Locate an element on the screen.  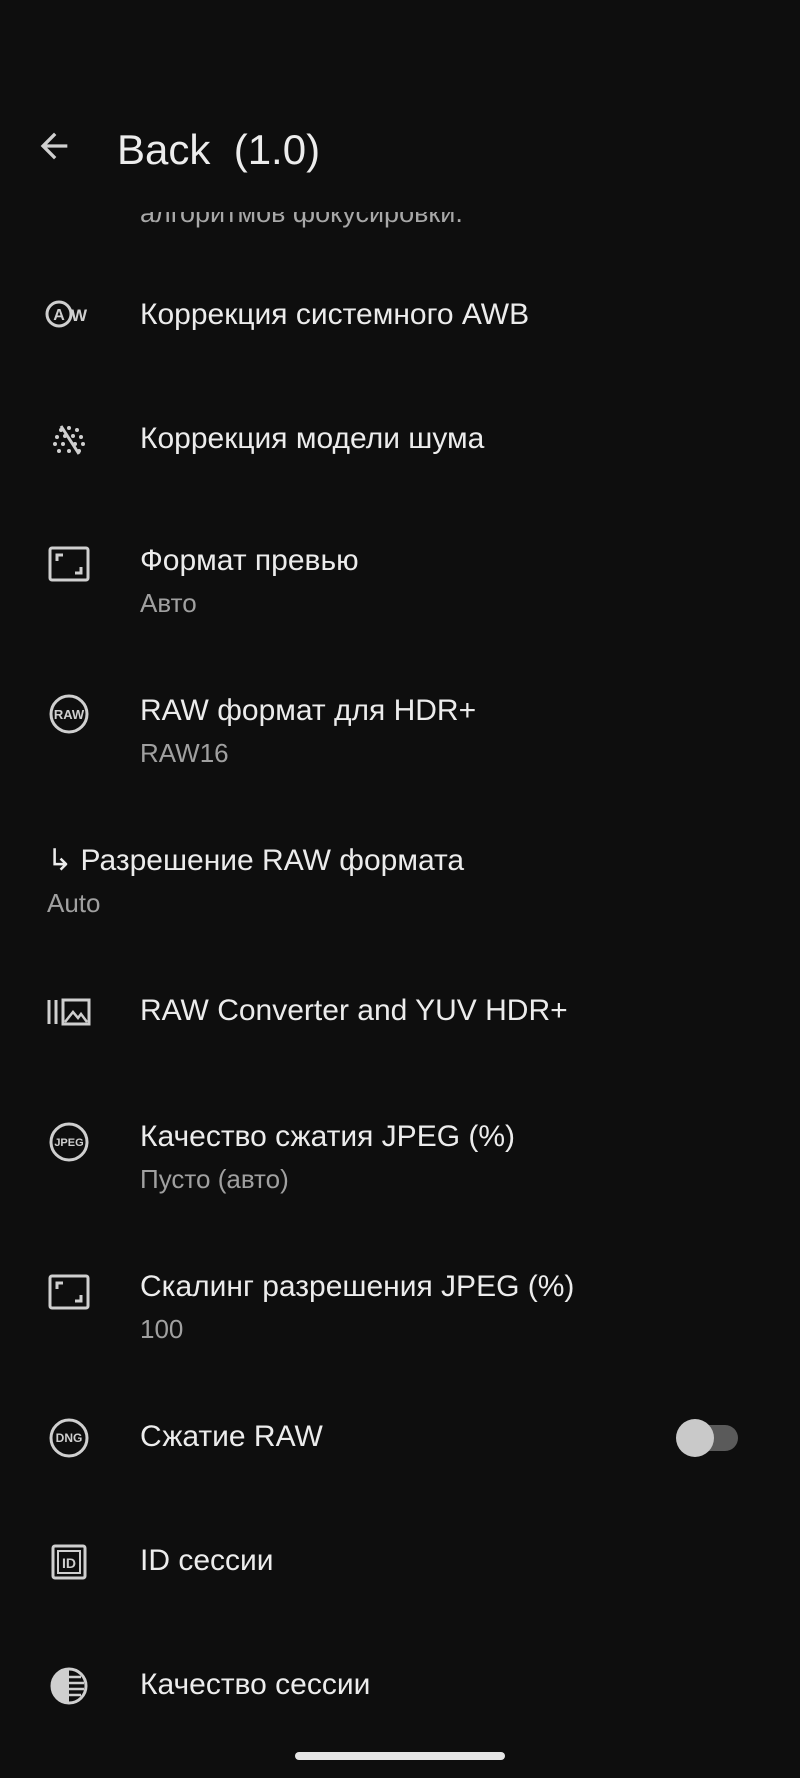
page-title: Back (1.0) is located at coordinates (219, 149).